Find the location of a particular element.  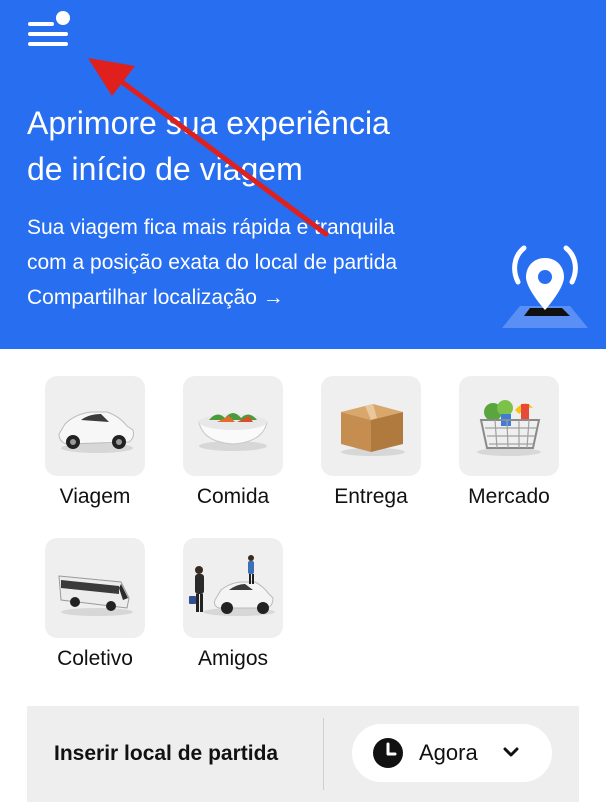

service-label: Comida is located at coordinates (233, 496).